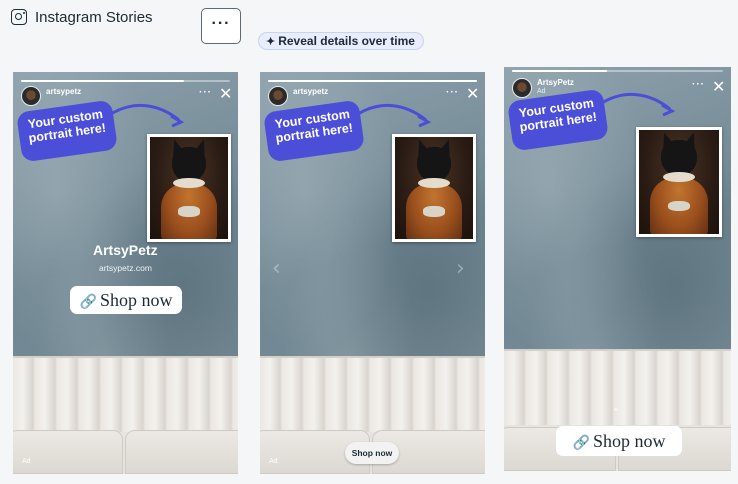 Image resolution: width=738 pixels, height=484 pixels. I want to click on reveal-details-label: Reveal details over time, so click(346, 41).